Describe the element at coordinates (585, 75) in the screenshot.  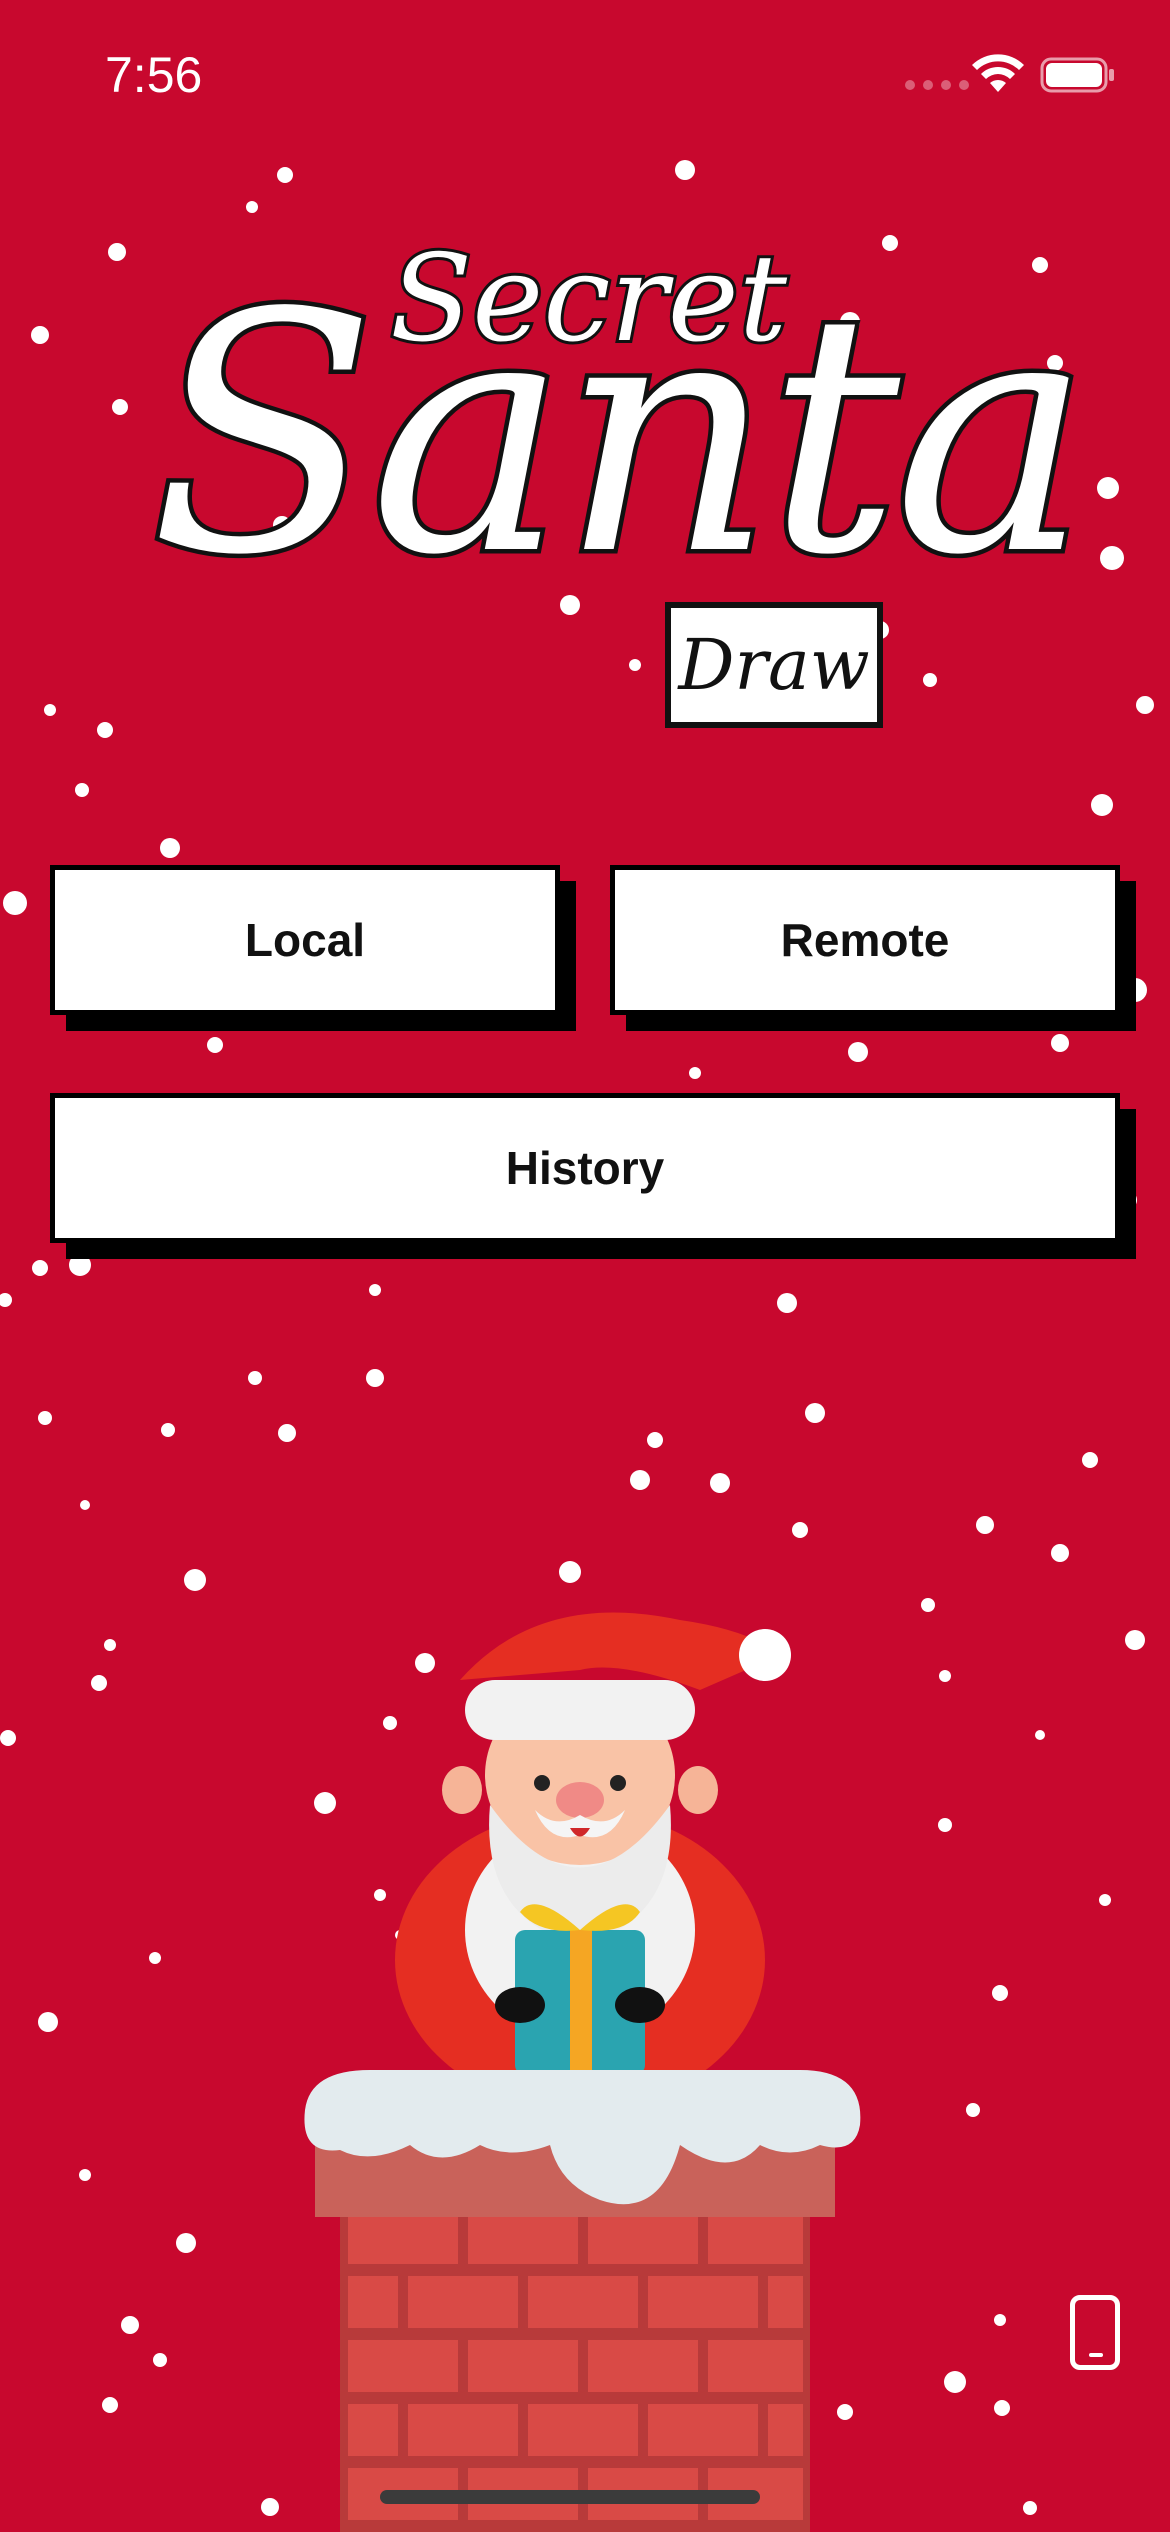
I see `status-bar: 7:56` at that location.